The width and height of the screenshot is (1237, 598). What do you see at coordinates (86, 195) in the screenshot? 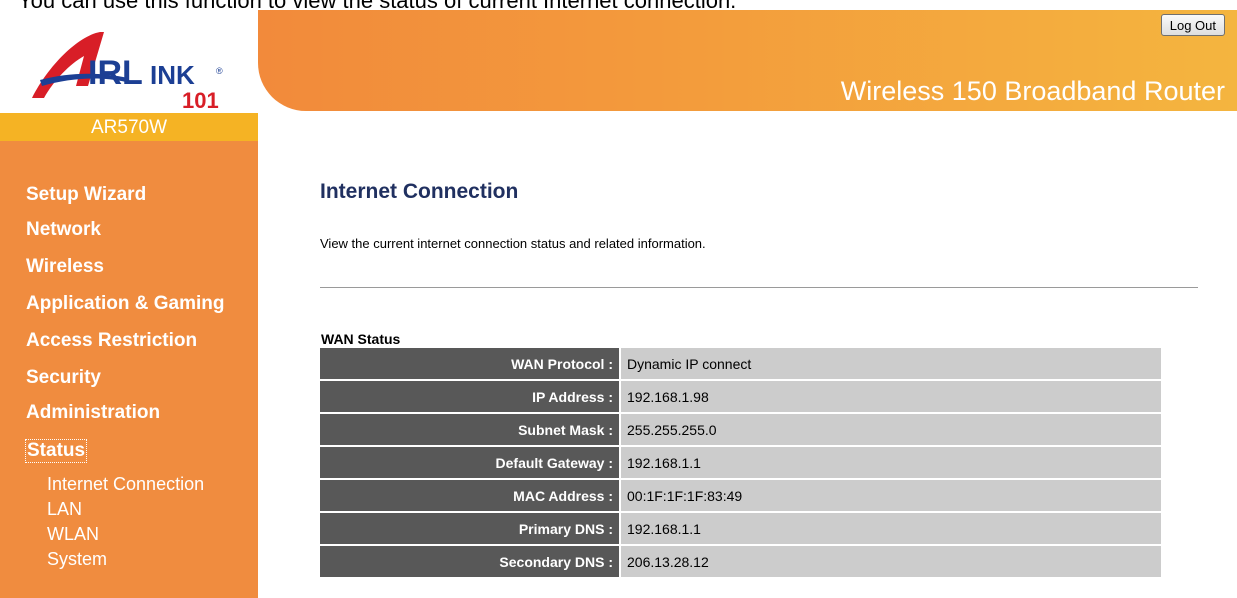
I see `sidebar-item-setup-wizard: Setup Wizard` at bounding box center [86, 195].